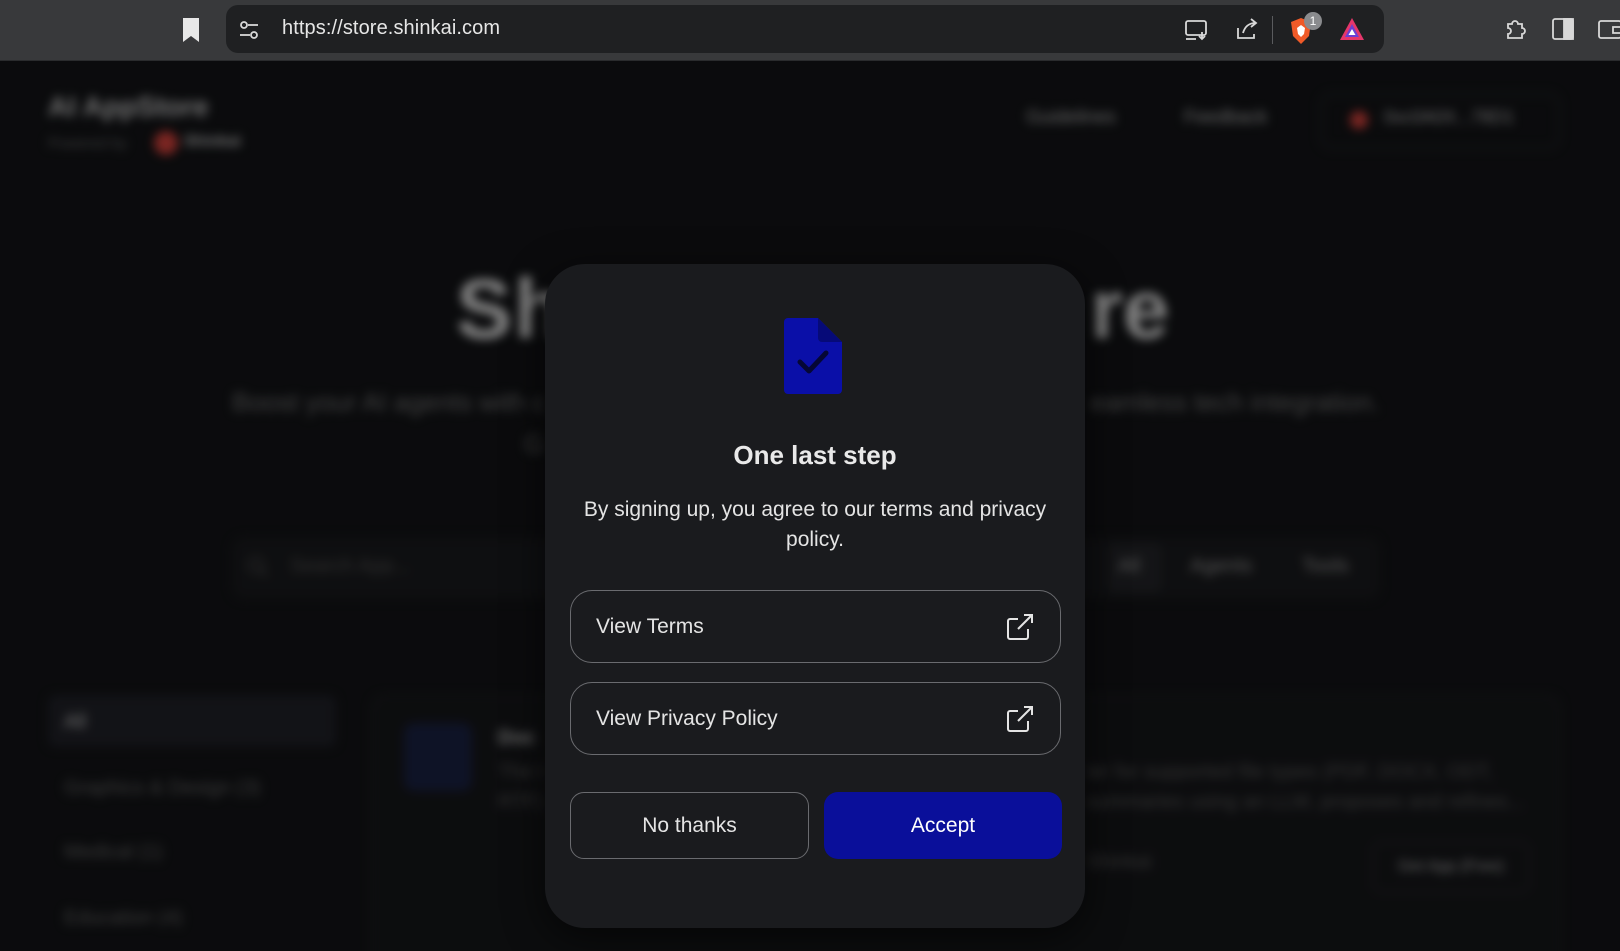  What do you see at coordinates (391, 28) in the screenshot?
I see `url-text: https://store.shinkai.com` at bounding box center [391, 28].